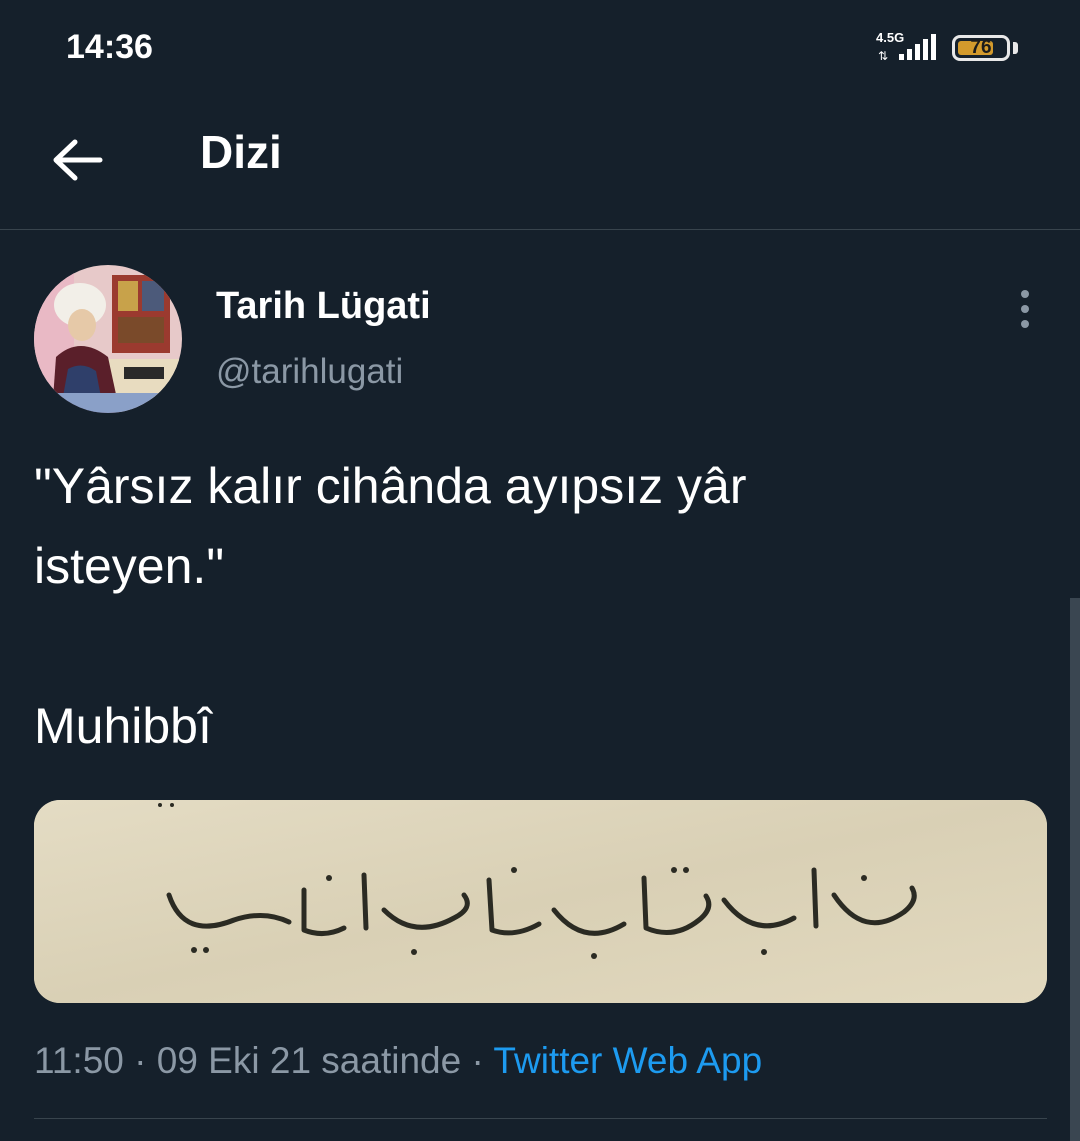 The image size is (1080, 1141). I want to click on tweet-source-link: Twitter Web App, so click(627, 1060).